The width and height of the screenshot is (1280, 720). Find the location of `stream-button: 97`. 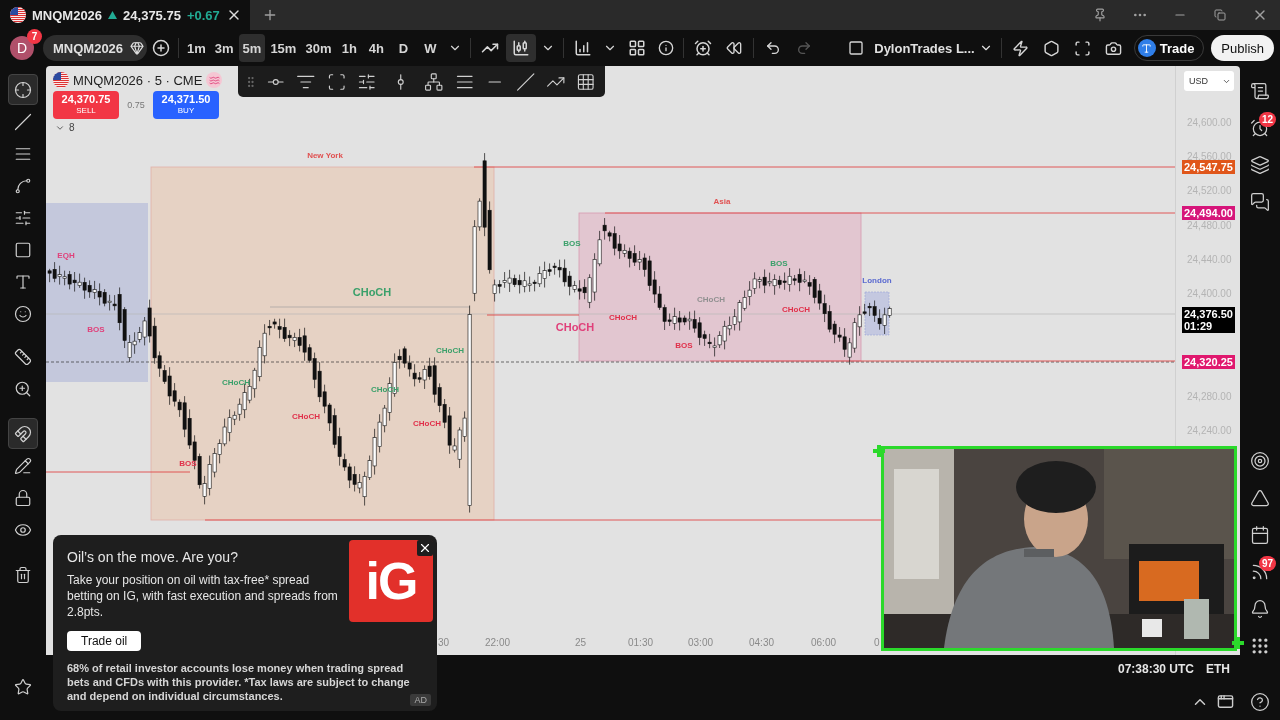

stream-button: 97 is located at coordinates (1260, 572).